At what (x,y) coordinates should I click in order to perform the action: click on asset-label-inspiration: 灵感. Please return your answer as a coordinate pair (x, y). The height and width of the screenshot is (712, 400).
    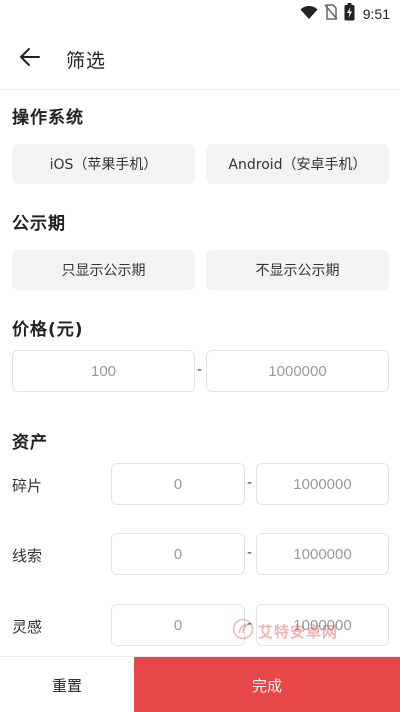
    Looking at the image, I should click on (27, 627).